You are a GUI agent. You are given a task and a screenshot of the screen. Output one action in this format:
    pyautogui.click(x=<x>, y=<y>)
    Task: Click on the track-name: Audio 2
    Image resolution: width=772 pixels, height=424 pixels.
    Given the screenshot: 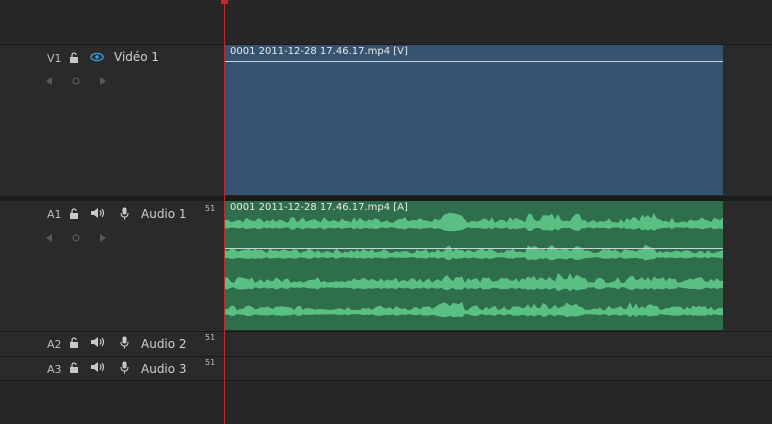 What is the action you would take?
    pyautogui.click(x=164, y=344)
    